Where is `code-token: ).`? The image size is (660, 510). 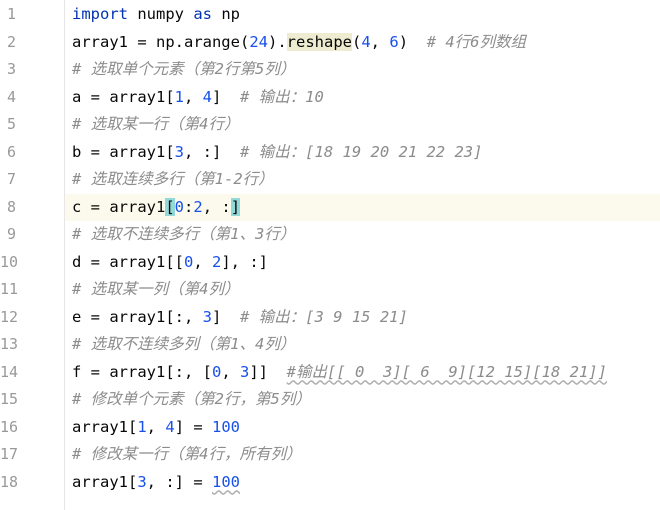
code-token: ). is located at coordinates (277, 41).